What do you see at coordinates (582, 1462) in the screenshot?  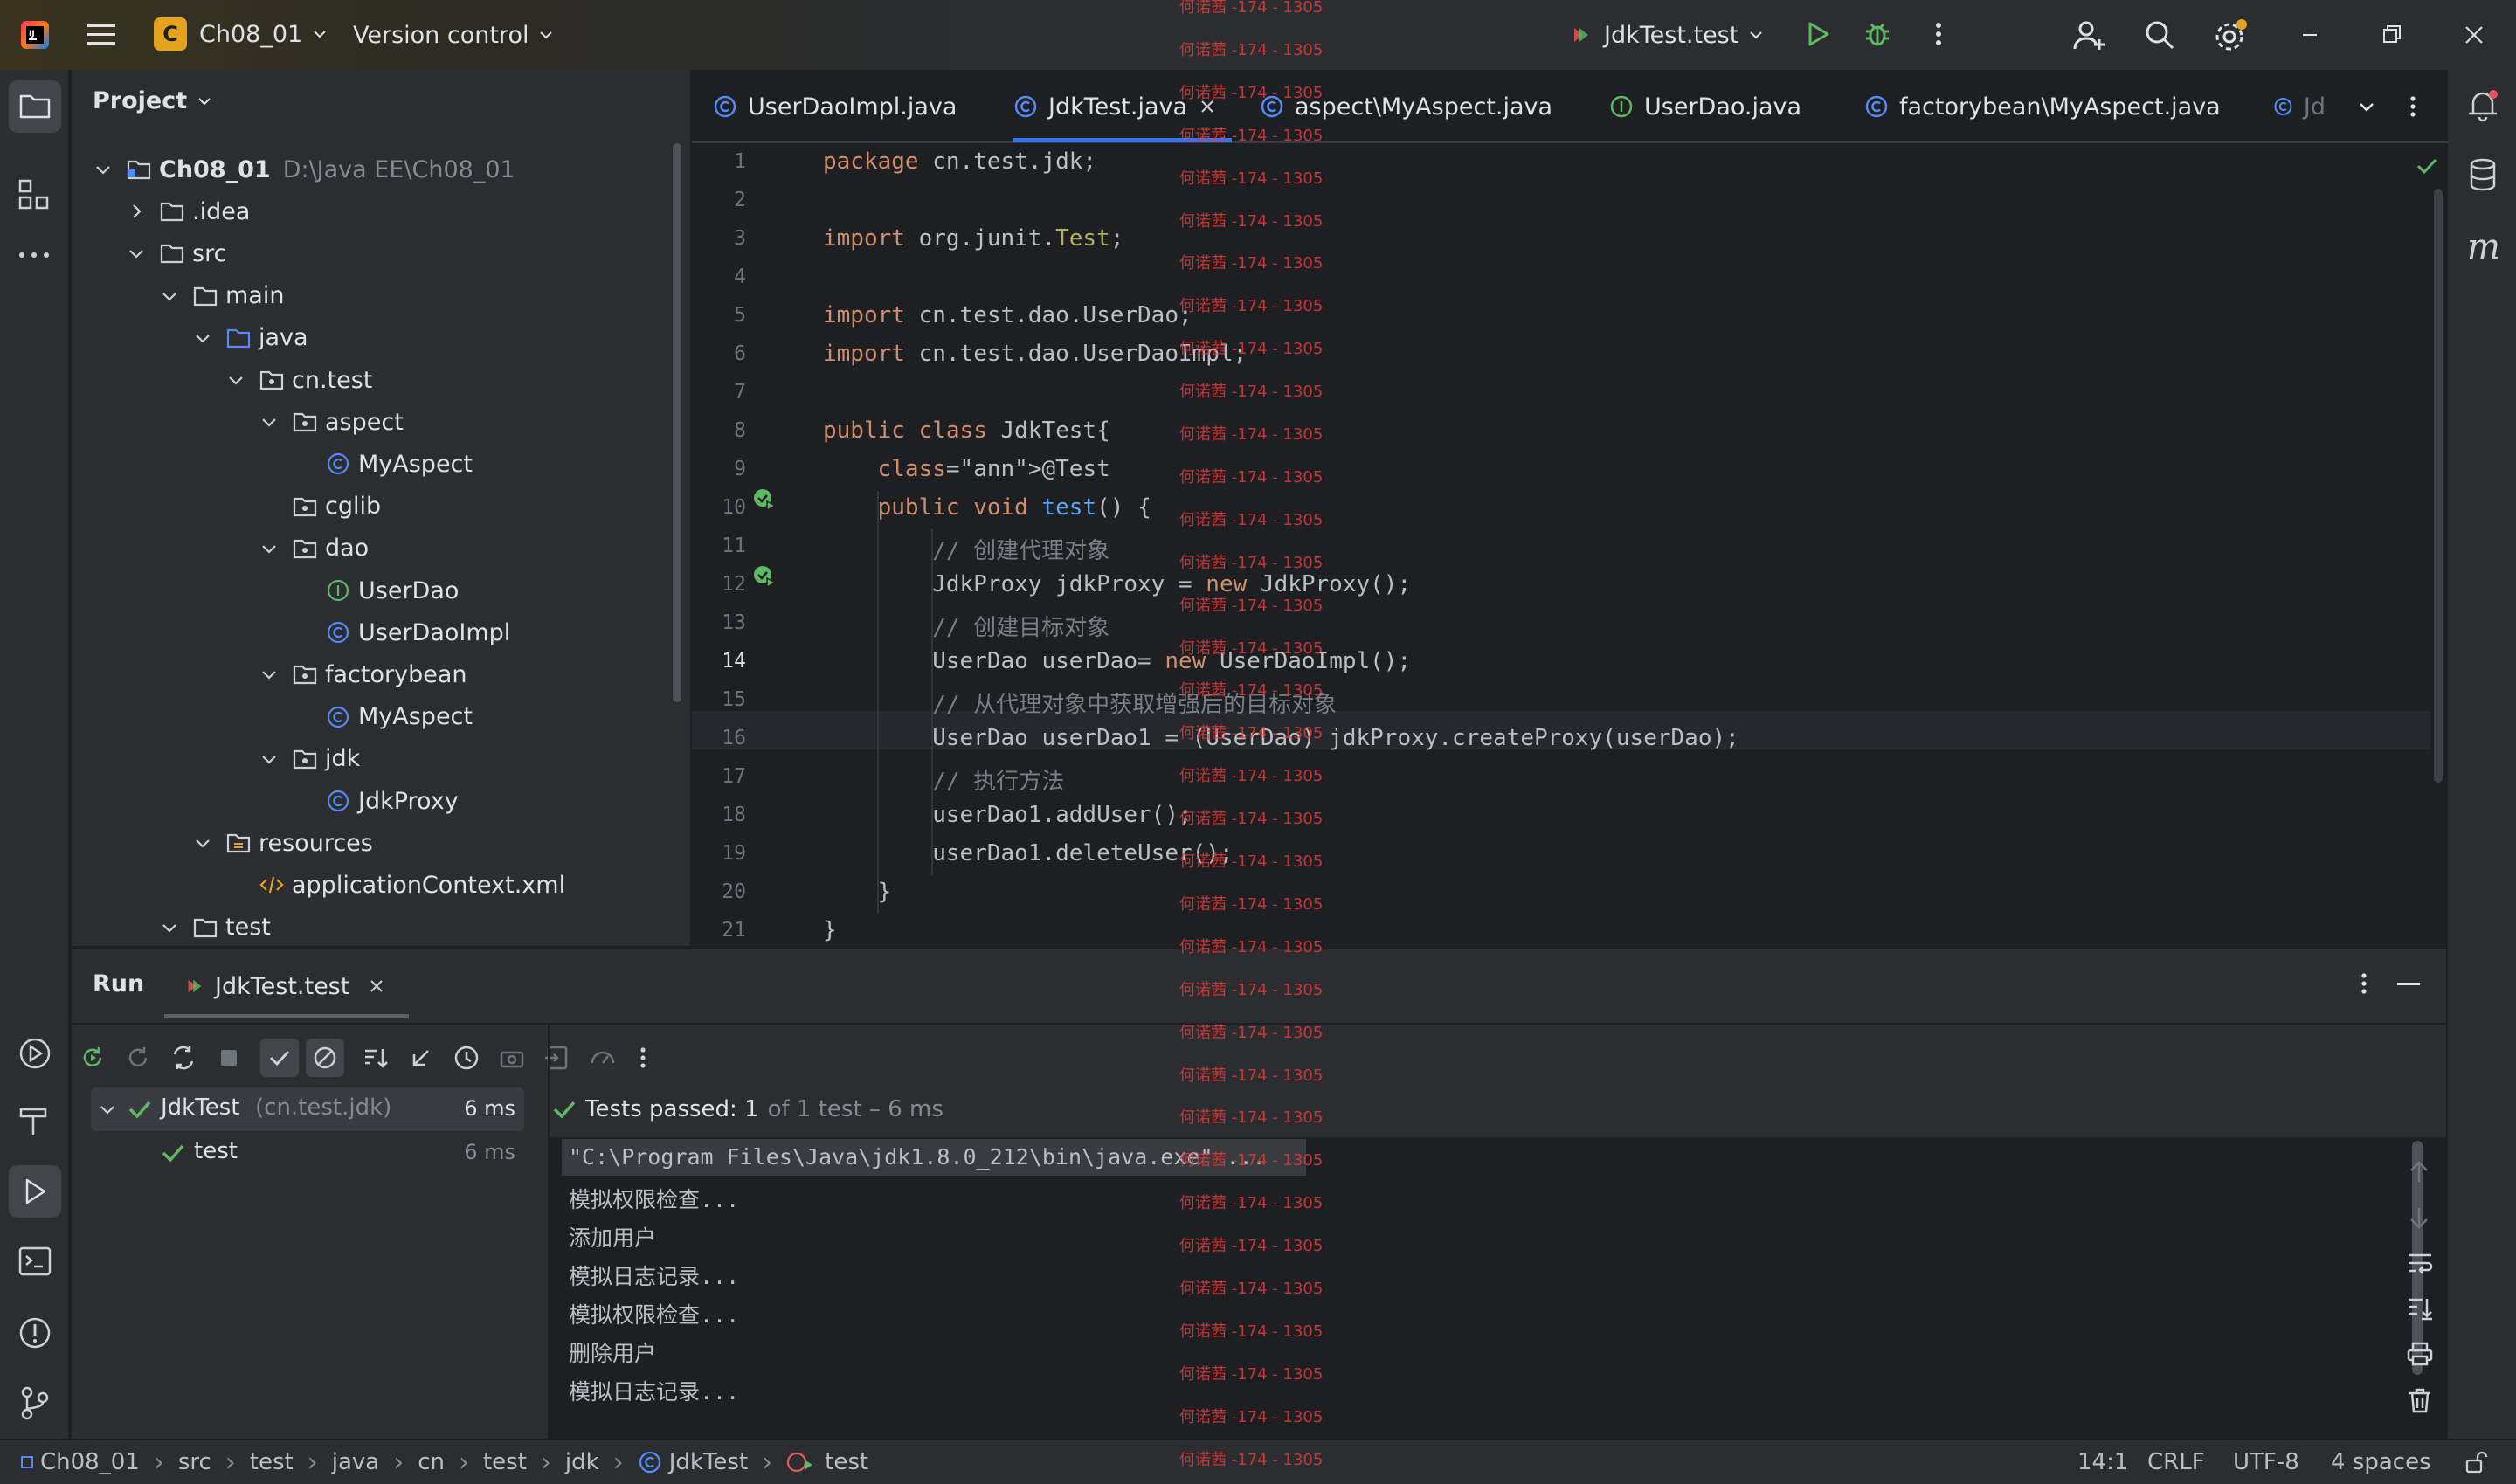 I see `breadcrumb-item: jdk` at bounding box center [582, 1462].